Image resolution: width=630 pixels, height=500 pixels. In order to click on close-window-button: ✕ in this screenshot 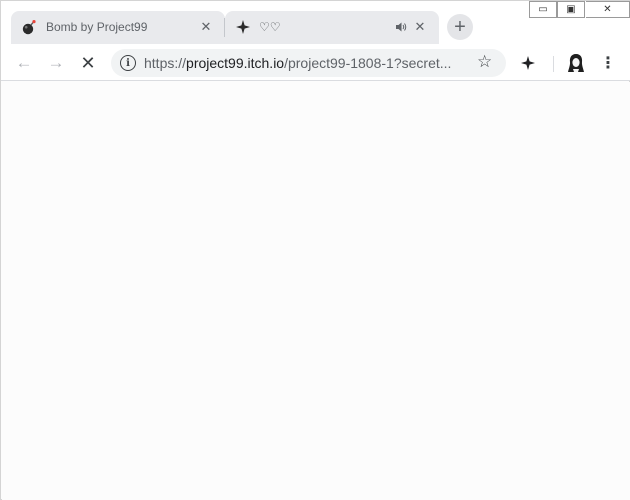, I will do `click(608, 9)`.